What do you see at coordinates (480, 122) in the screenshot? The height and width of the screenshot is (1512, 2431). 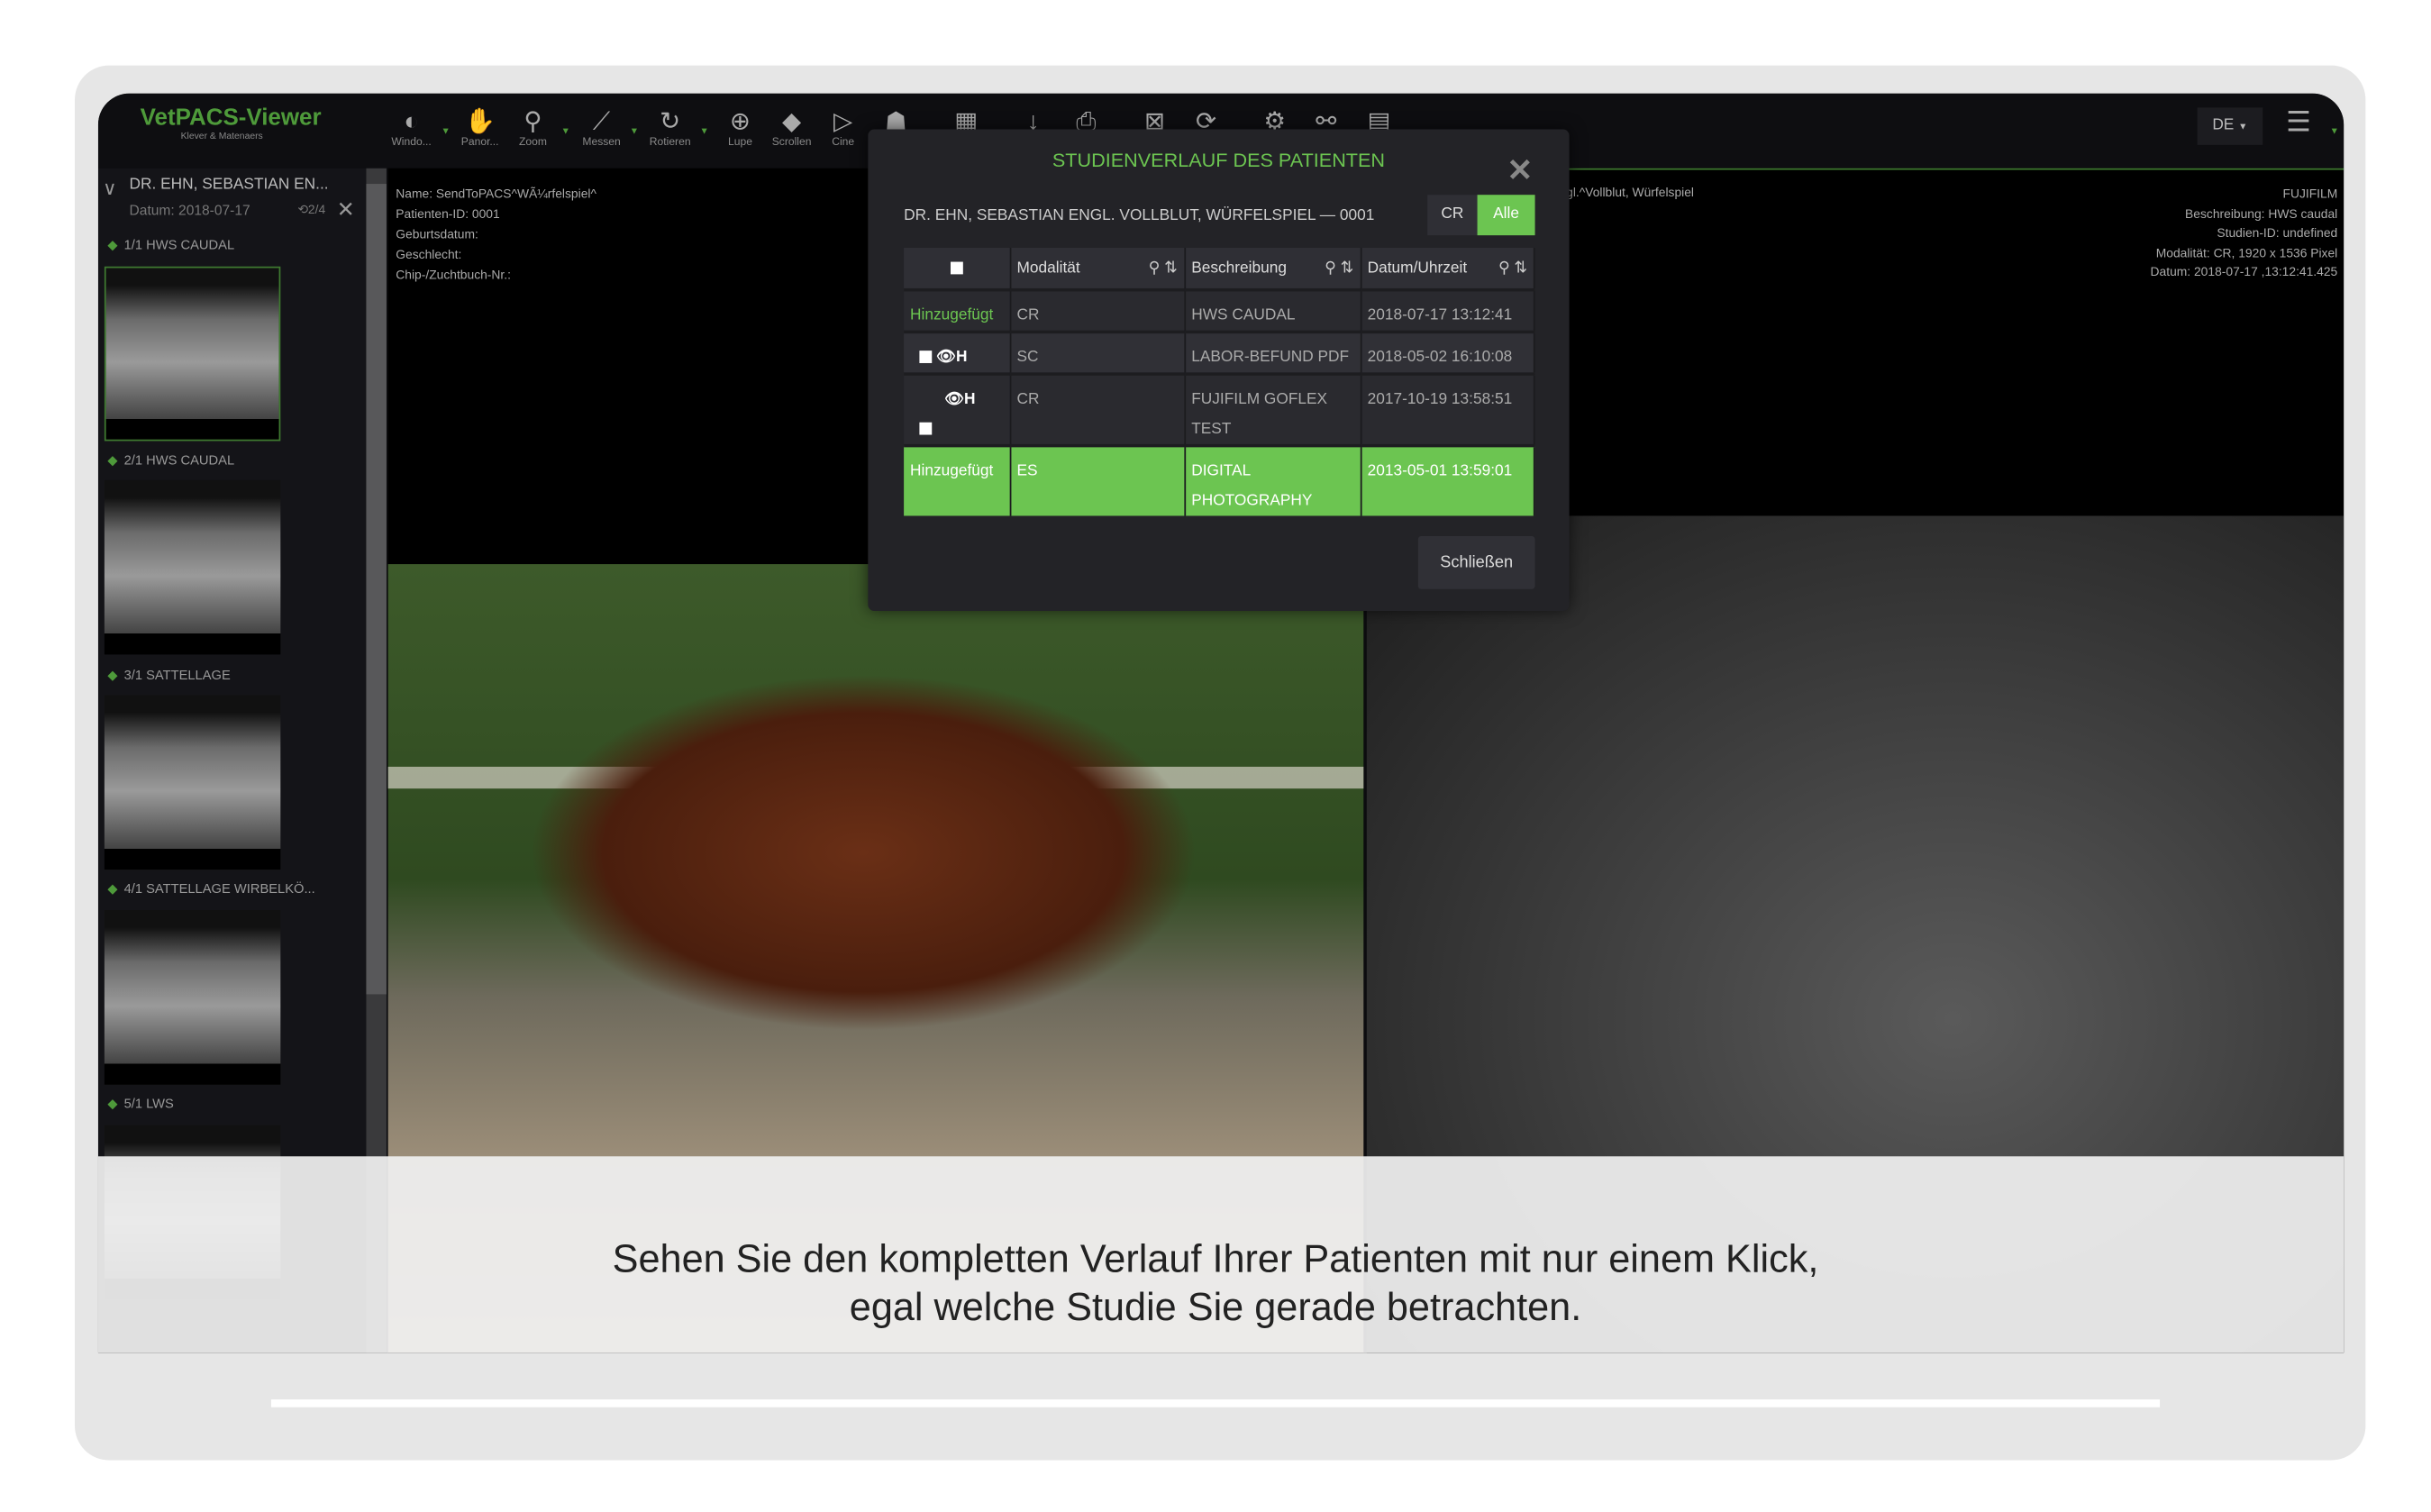 I see `hand-icon: ✋` at bounding box center [480, 122].